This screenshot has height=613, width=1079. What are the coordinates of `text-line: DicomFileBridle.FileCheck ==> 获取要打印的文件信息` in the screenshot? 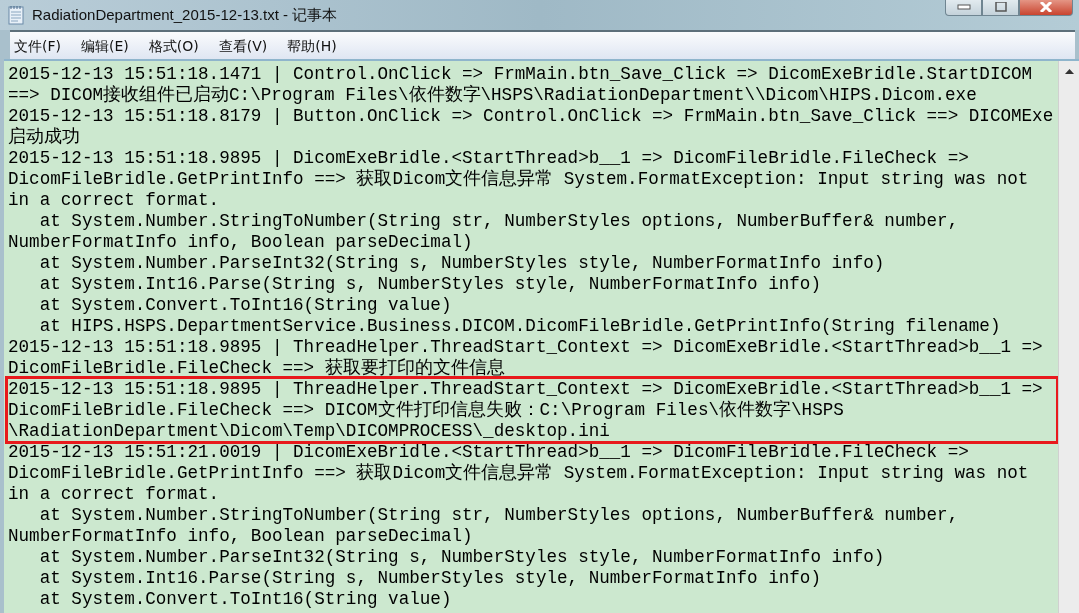 It's located at (257, 368).